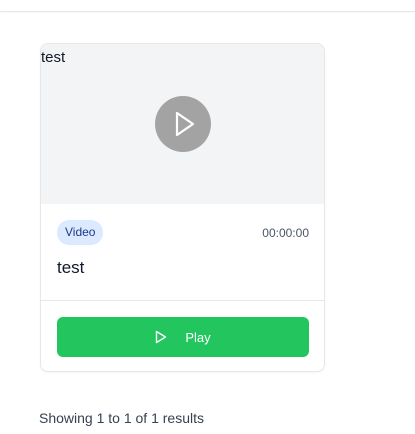 This screenshot has width=415, height=434. What do you see at coordinates (53, 57) in the screenshot?
I see `video-thumbnail-title: test` at bounding box center [53, 57].